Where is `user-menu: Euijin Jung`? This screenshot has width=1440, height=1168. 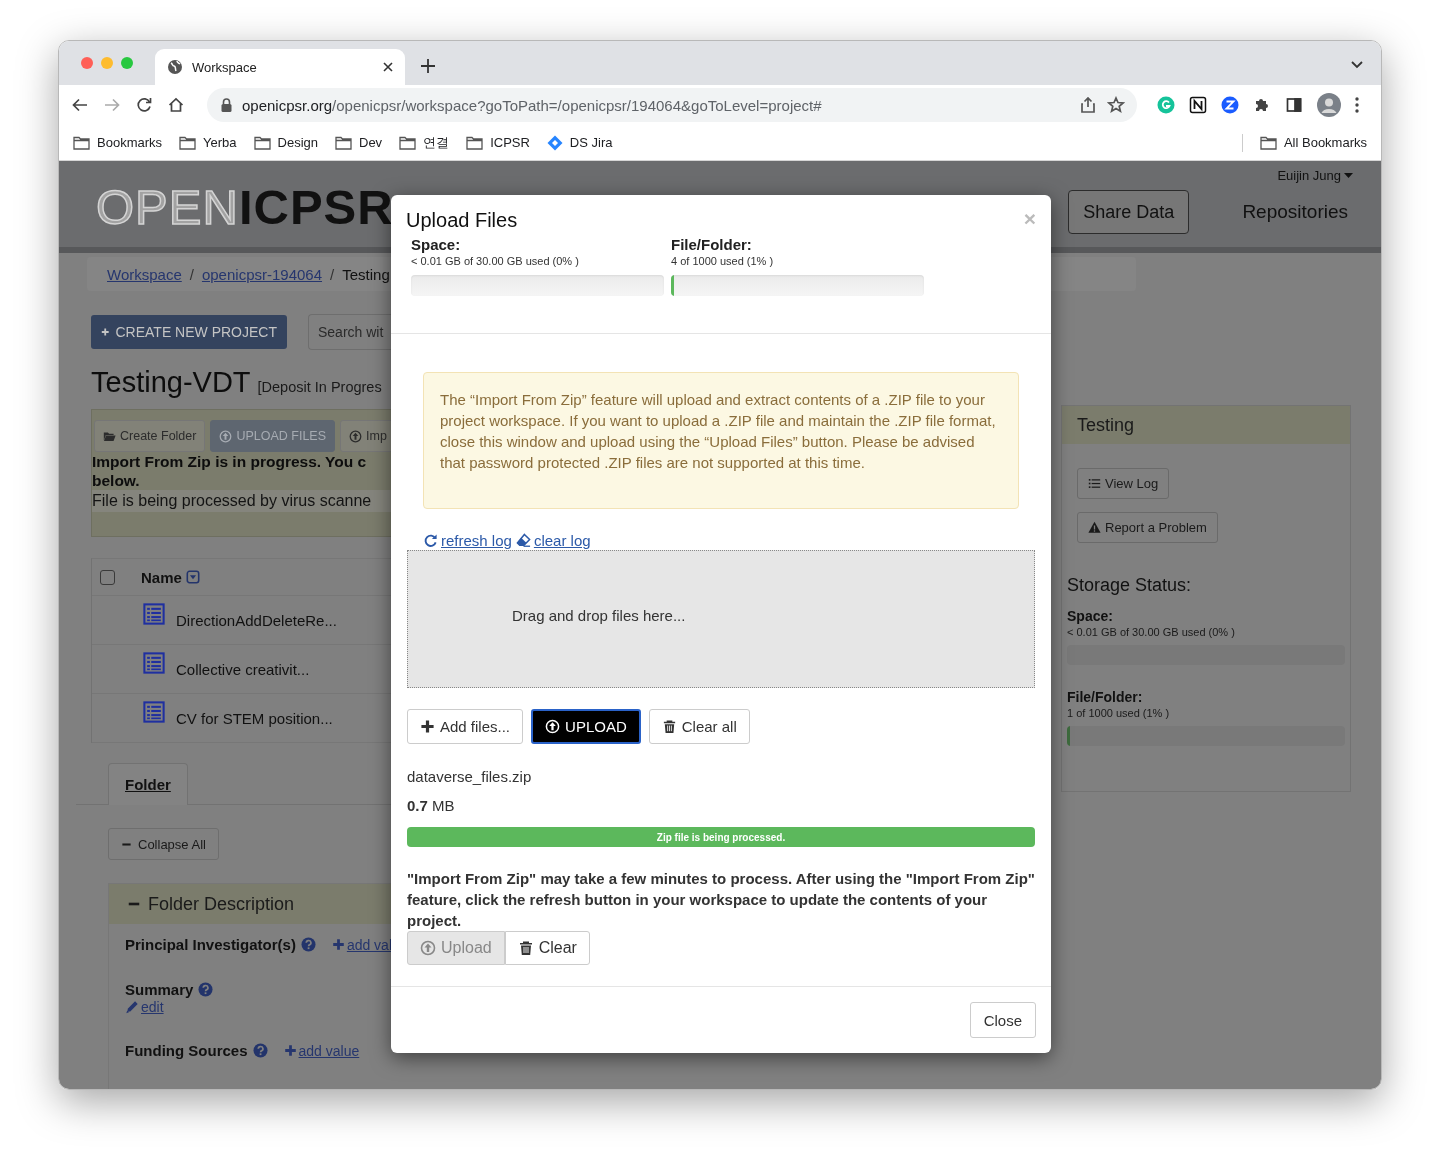
user-menu: Euijin Jung is located at coordinates (1315, 175).